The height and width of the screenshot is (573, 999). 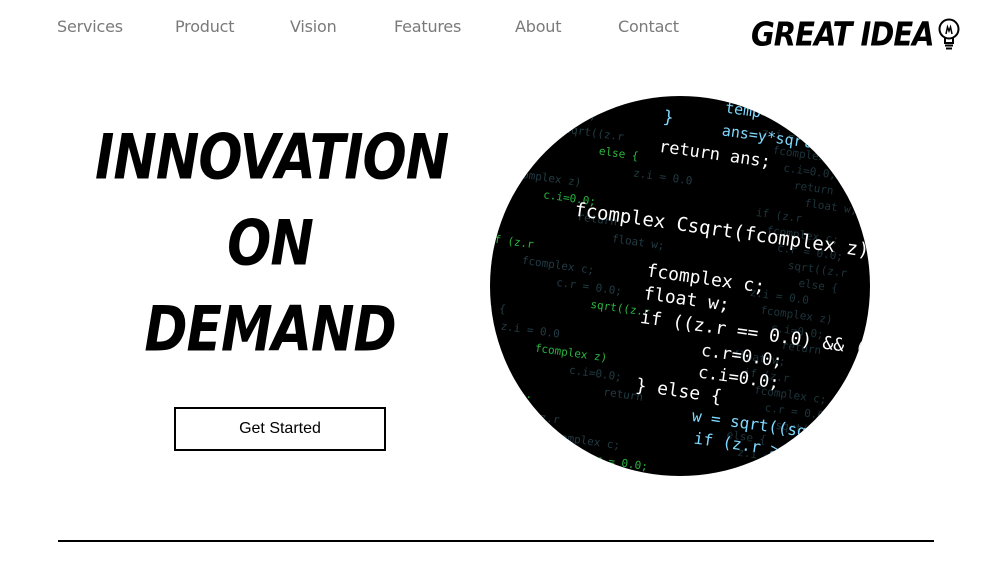 I want to click on headline-line-1: INNOVATION, so click(x=272, y=158).